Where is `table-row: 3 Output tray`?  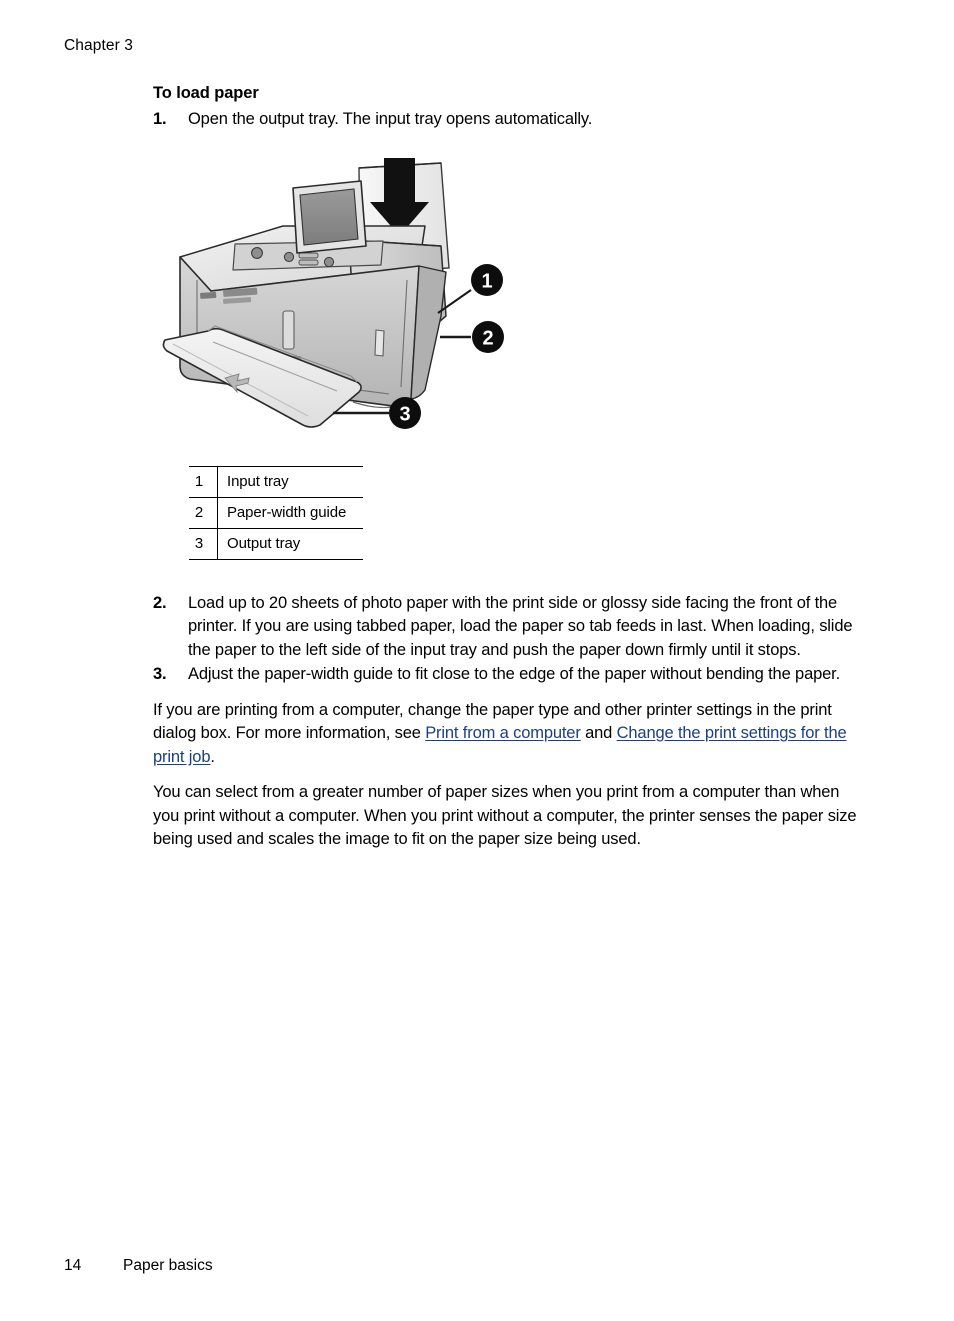 table-row: 3 Output tray is located at coordinates (276, 543).